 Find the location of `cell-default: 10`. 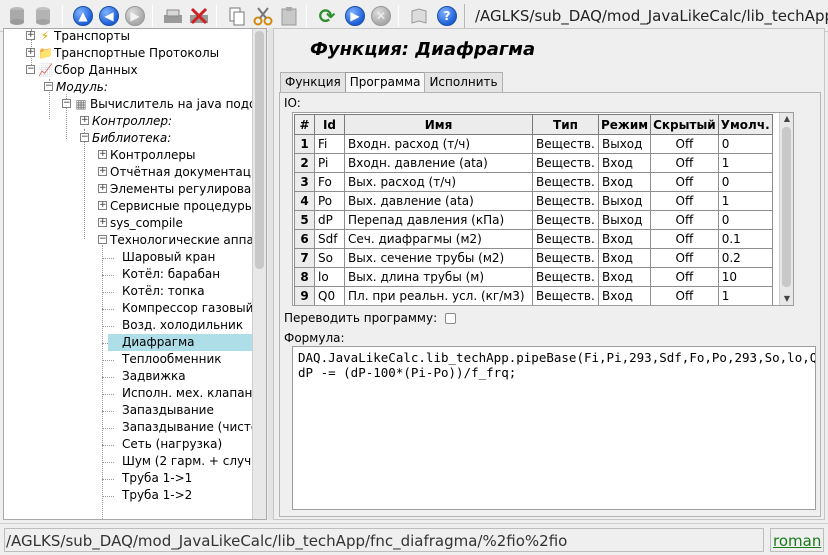

cell-default: 10 is located at coordinates (745, 277).